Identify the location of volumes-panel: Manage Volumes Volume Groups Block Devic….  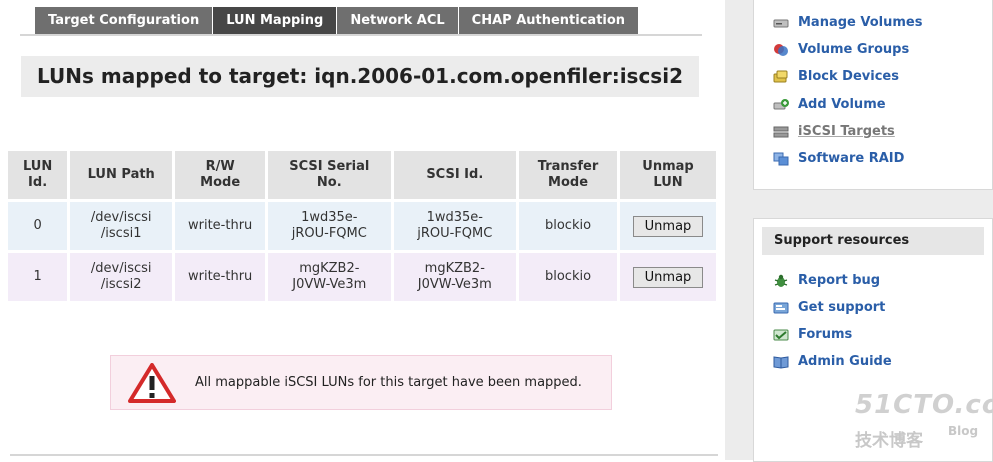
(873, 95).